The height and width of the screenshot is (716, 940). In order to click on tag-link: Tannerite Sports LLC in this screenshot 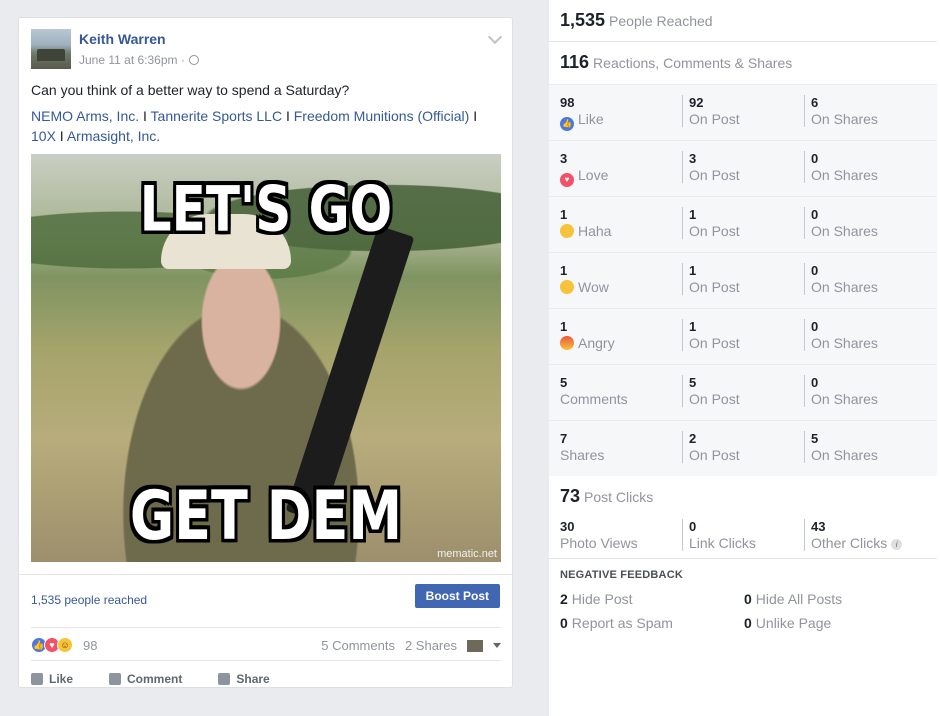, I will do `click(217, 116)`.